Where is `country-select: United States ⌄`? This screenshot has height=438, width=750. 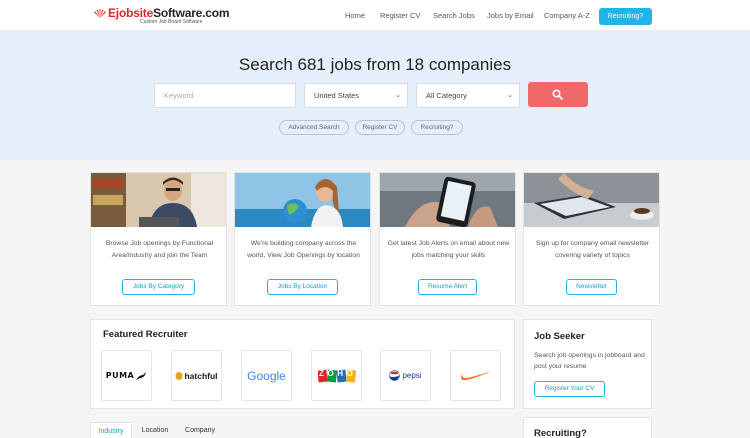
country-select: United States ⌄ is located at coordinates (356, 95).